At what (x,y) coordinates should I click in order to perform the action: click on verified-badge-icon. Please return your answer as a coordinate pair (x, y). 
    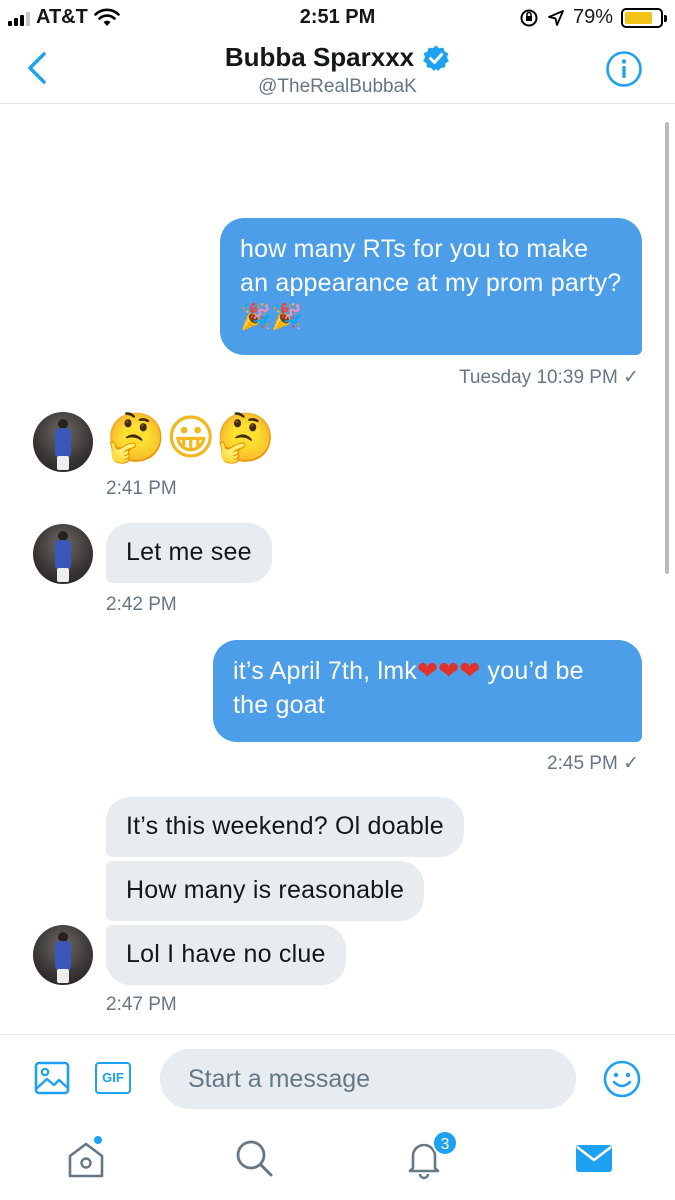
    Looking at the image, I should click on (436, 58).